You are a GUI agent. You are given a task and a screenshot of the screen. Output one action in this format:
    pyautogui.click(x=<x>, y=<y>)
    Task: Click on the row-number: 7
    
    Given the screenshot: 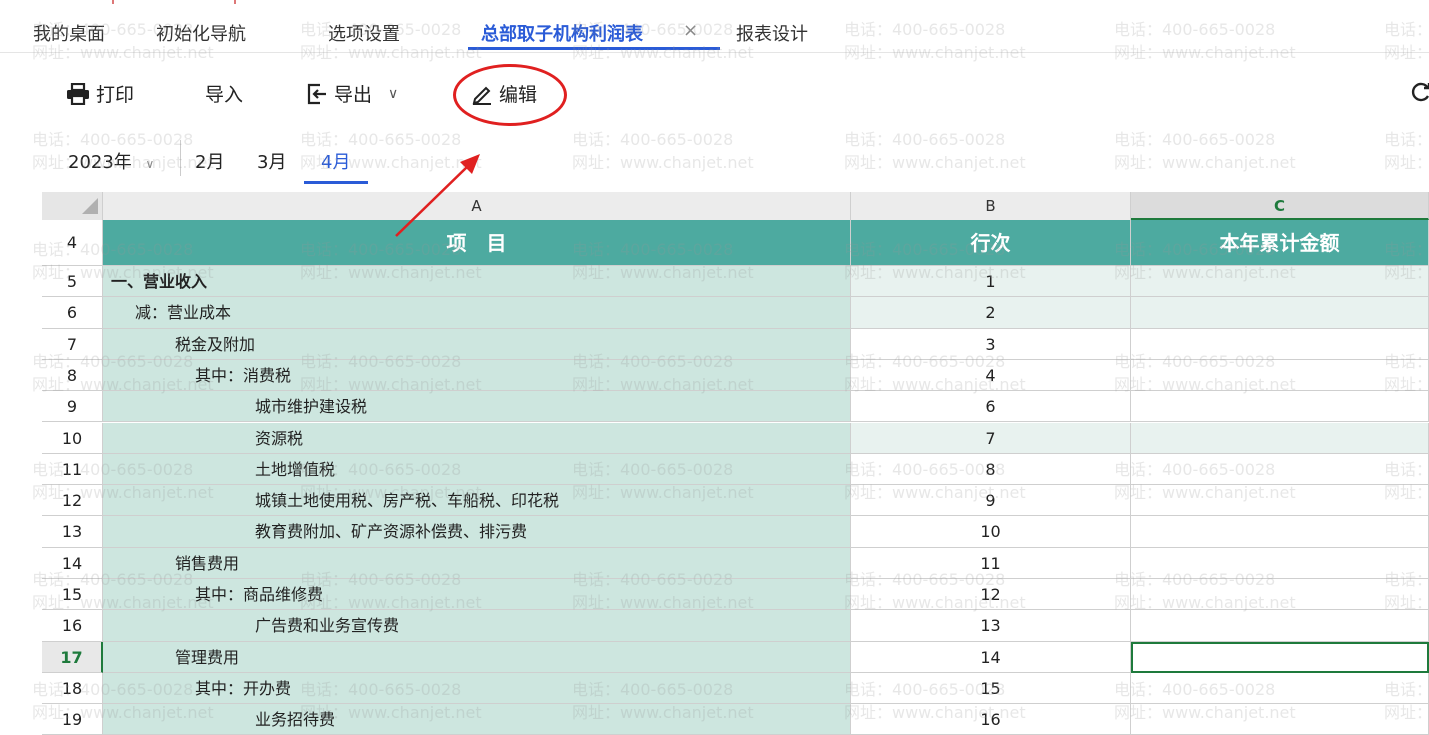 What is the action you would take?
    pyautogui.click(x=72, y=344)
    